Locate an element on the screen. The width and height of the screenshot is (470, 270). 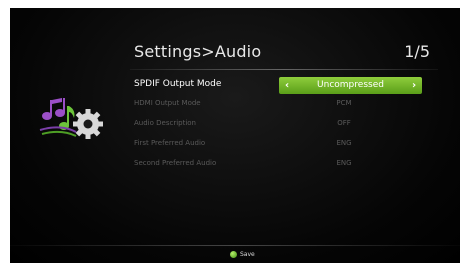
setting-value: Uncompressed is located at coordinates (350, 85).